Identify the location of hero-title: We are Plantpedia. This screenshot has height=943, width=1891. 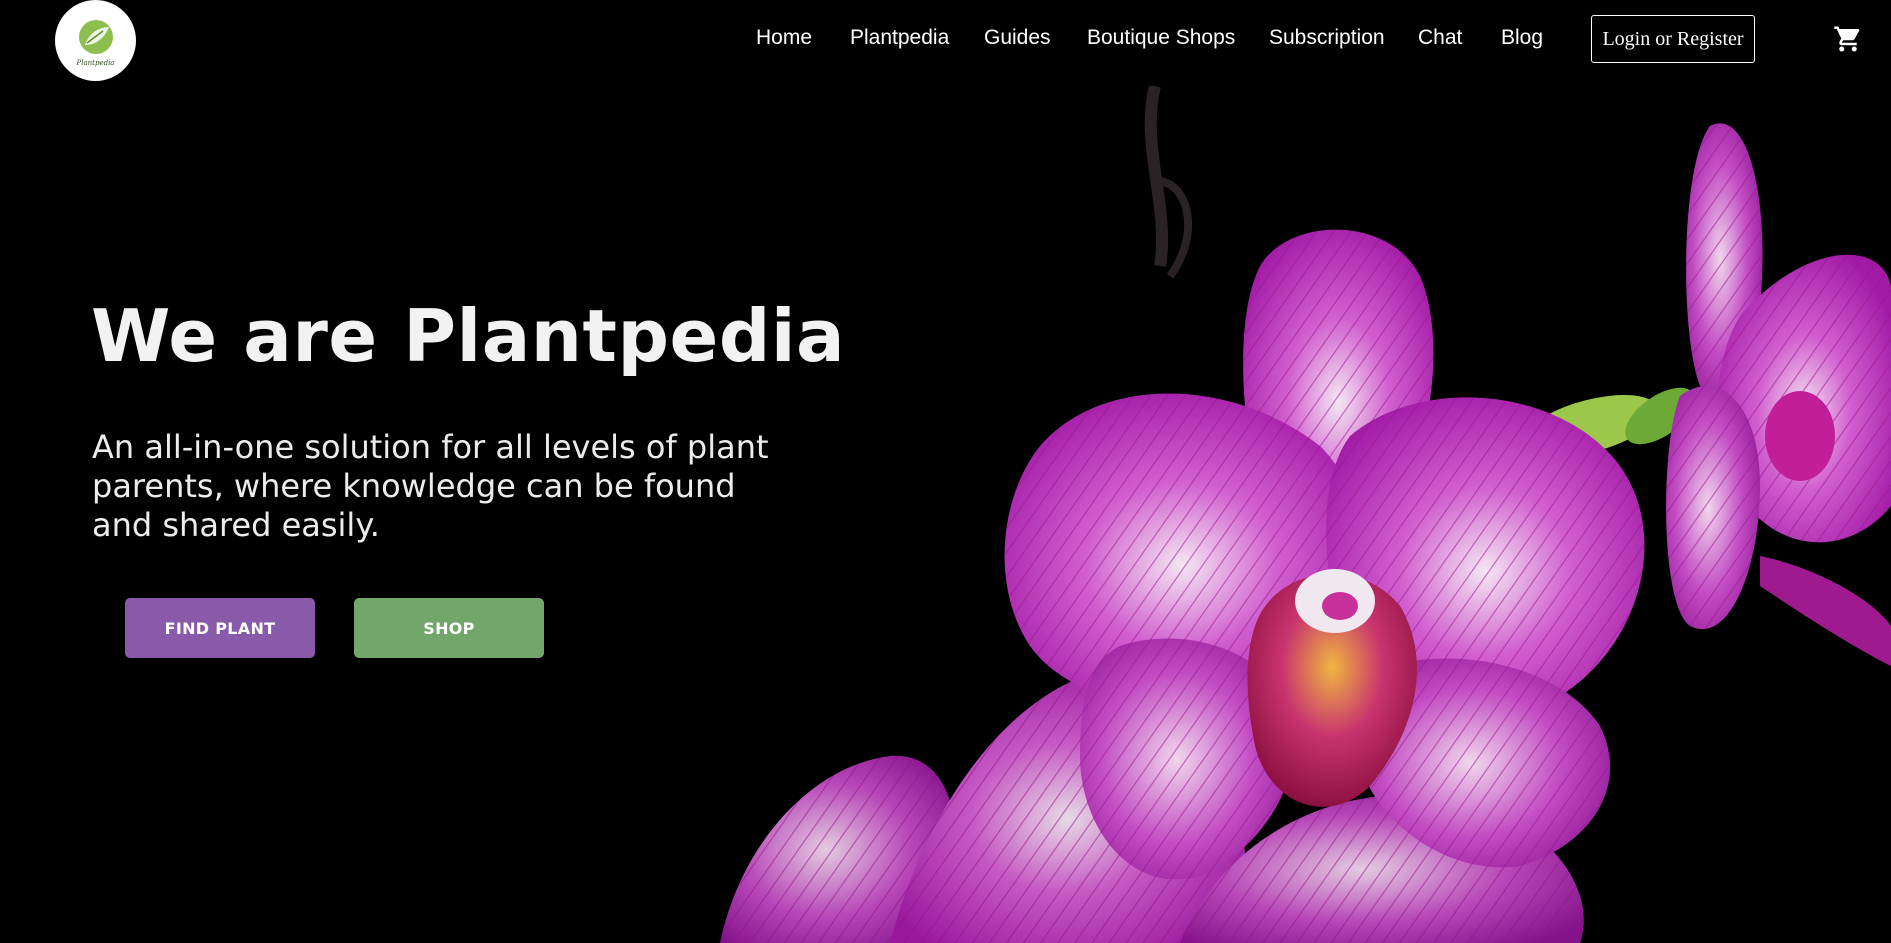
(468, 336).